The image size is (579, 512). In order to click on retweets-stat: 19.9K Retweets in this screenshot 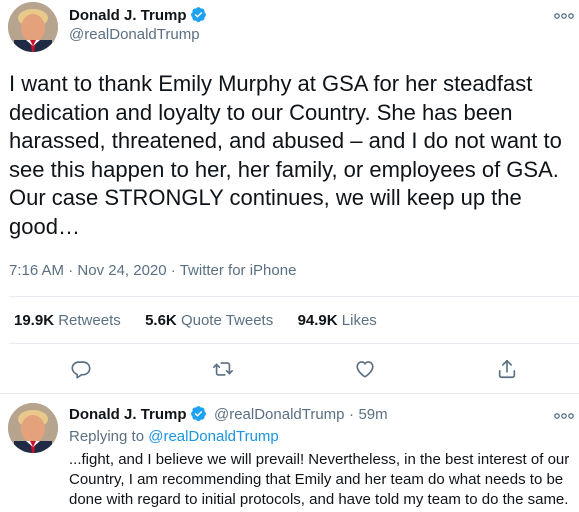, I will do `click(67, 320)`.